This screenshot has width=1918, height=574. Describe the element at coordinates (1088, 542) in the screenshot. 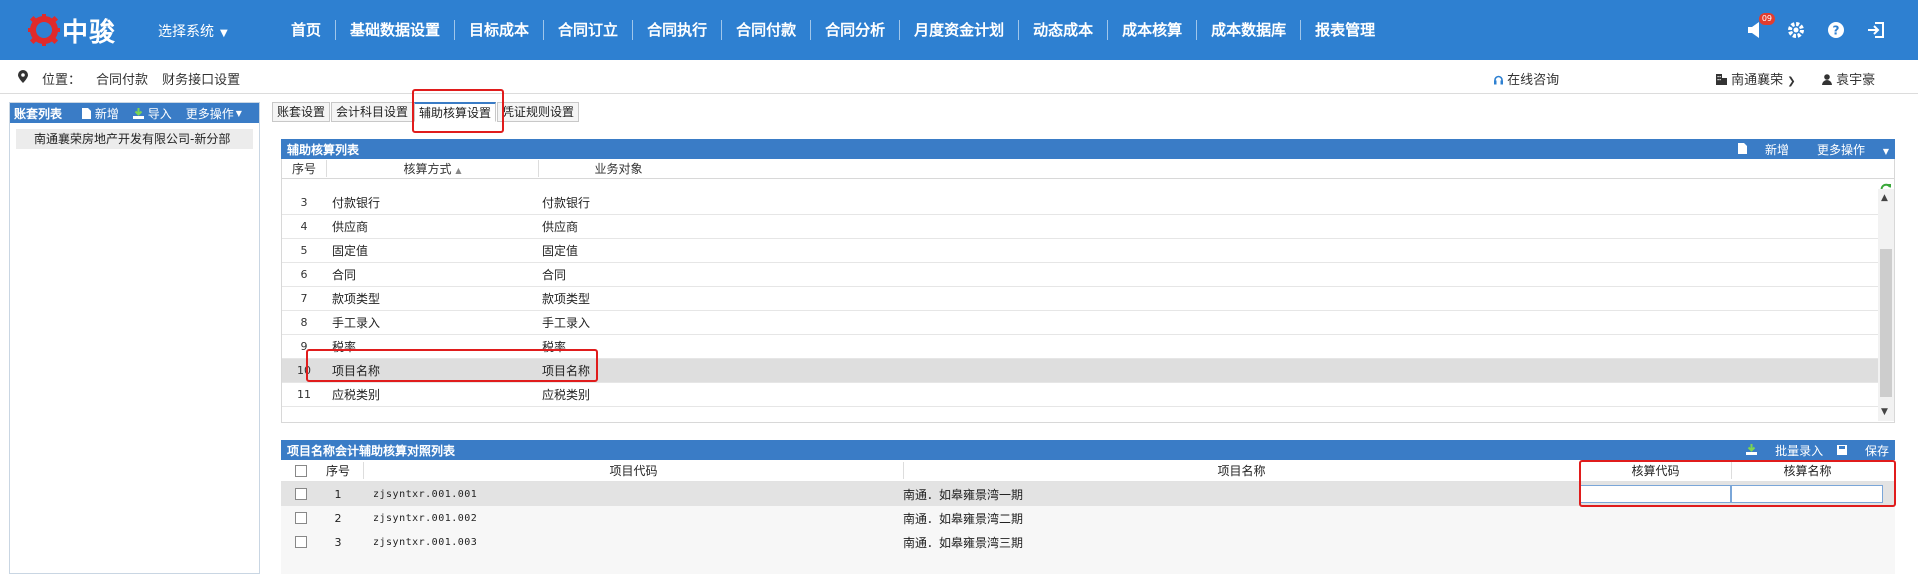

I see `table-row: 3 zjsyntxr.001.003 南通．如皋雍景湾三期` at that location.